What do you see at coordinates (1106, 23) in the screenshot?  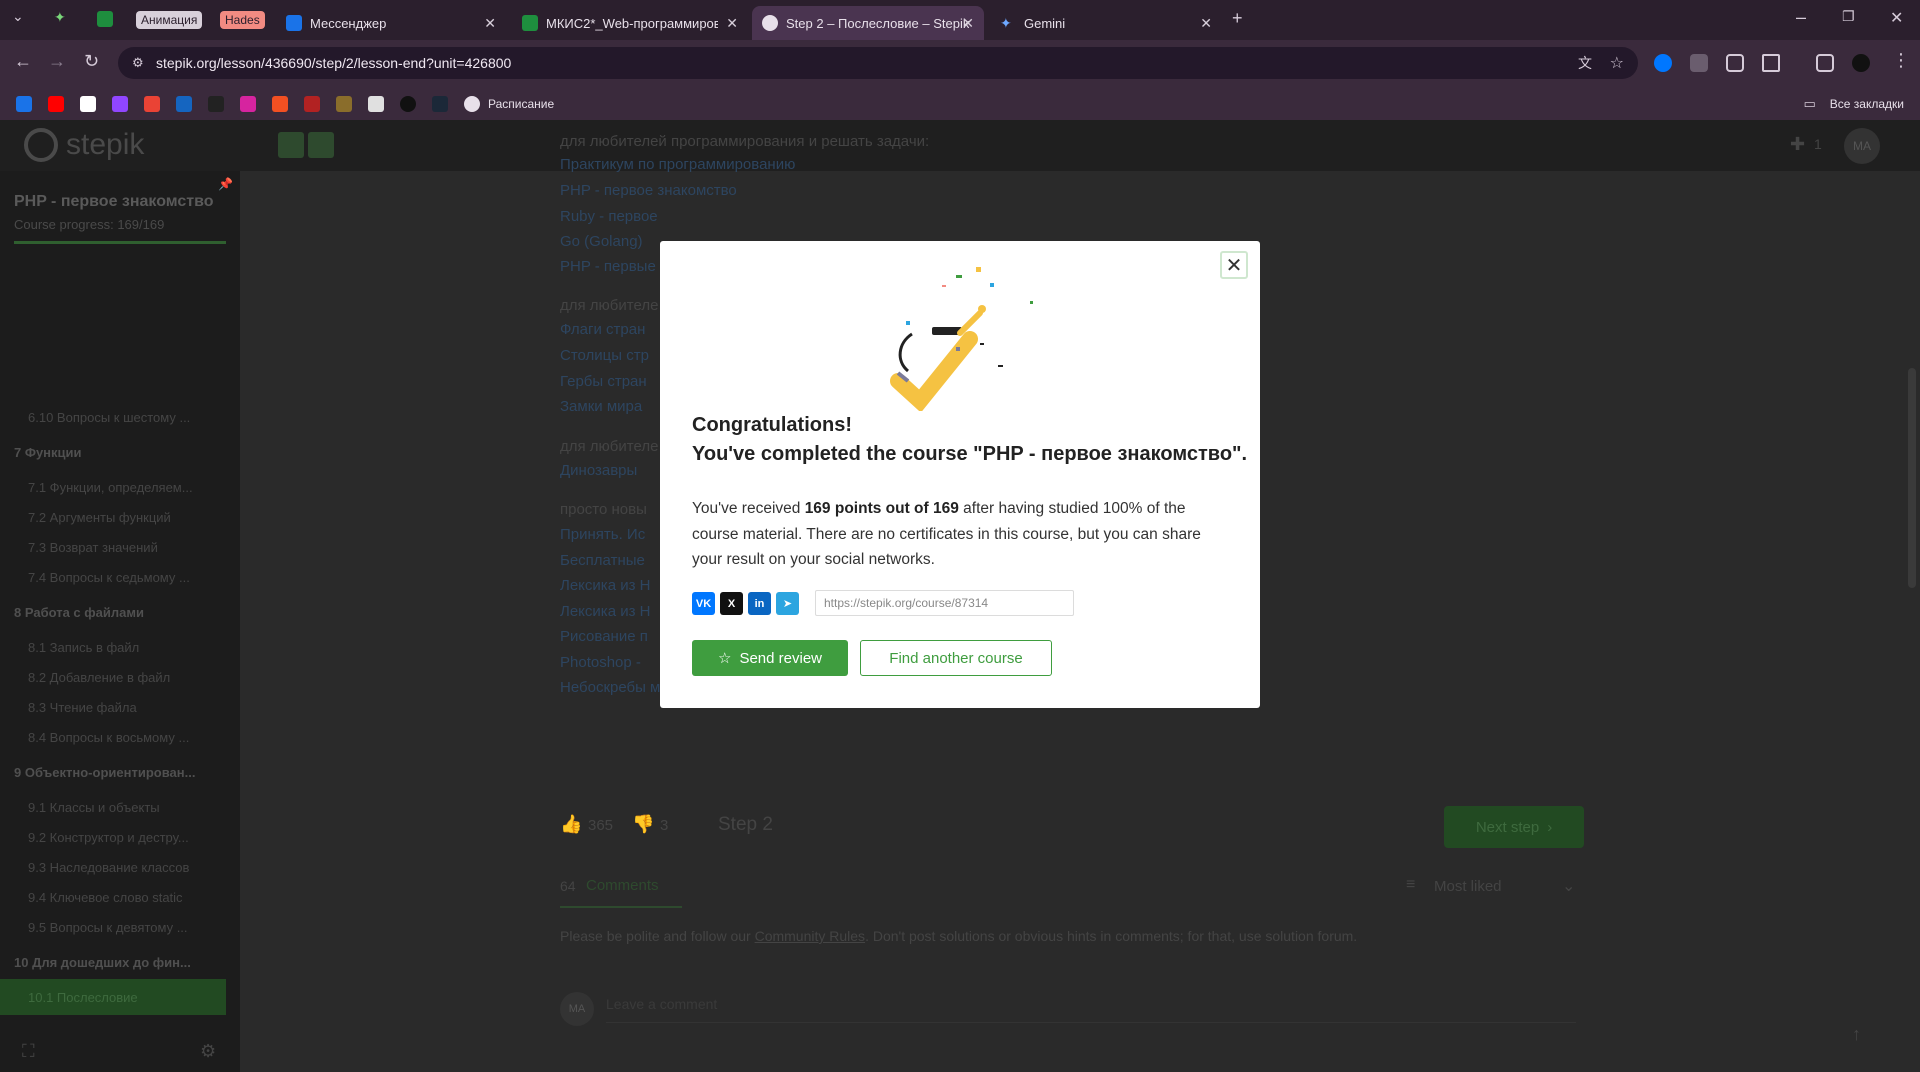 I see `tab-gemini: ✦ Gemini ✕` at bounding box center [1106, 23].